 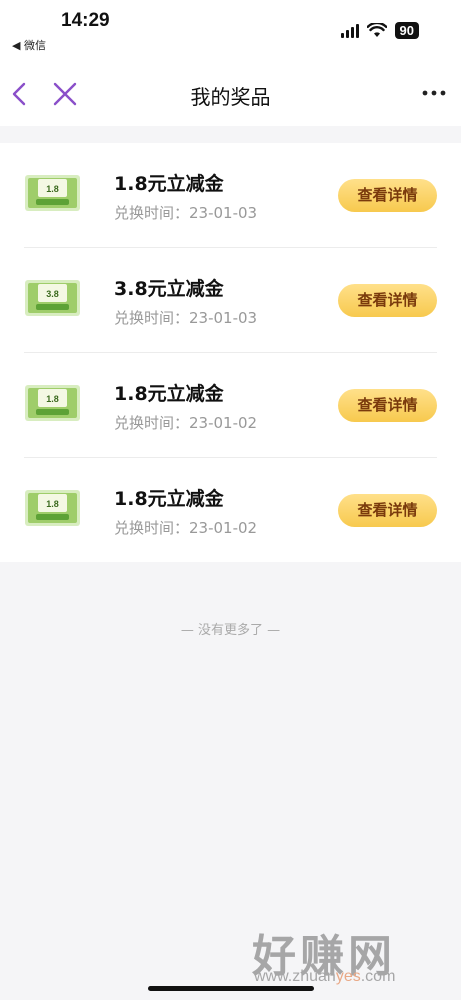 I want to click on status-time: 14:29, so click(x=85, y=20).